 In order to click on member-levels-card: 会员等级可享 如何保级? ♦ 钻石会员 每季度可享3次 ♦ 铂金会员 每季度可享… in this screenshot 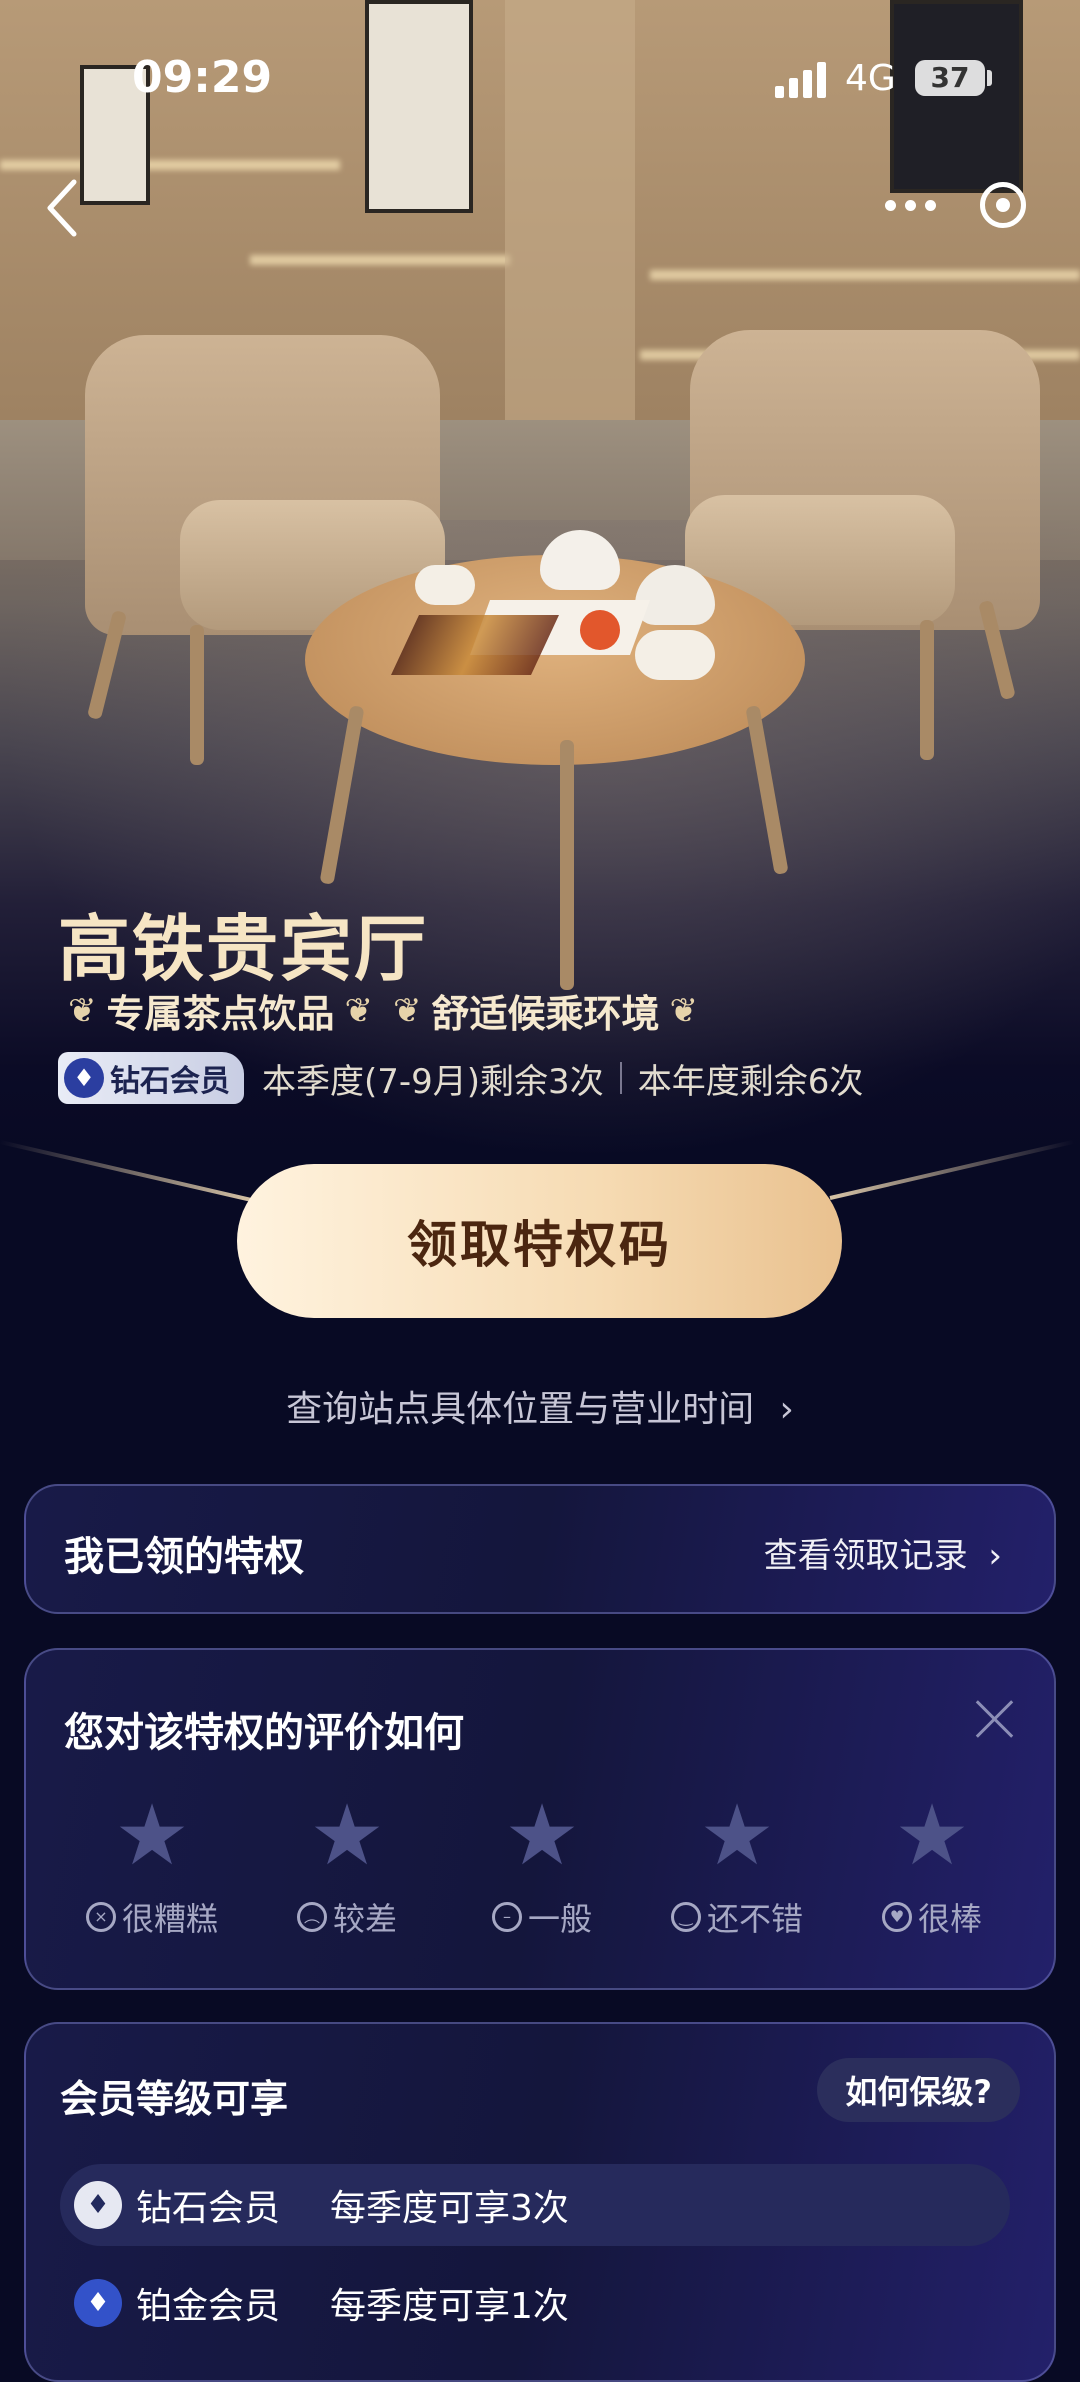, I will do `click(540, 2202)`.